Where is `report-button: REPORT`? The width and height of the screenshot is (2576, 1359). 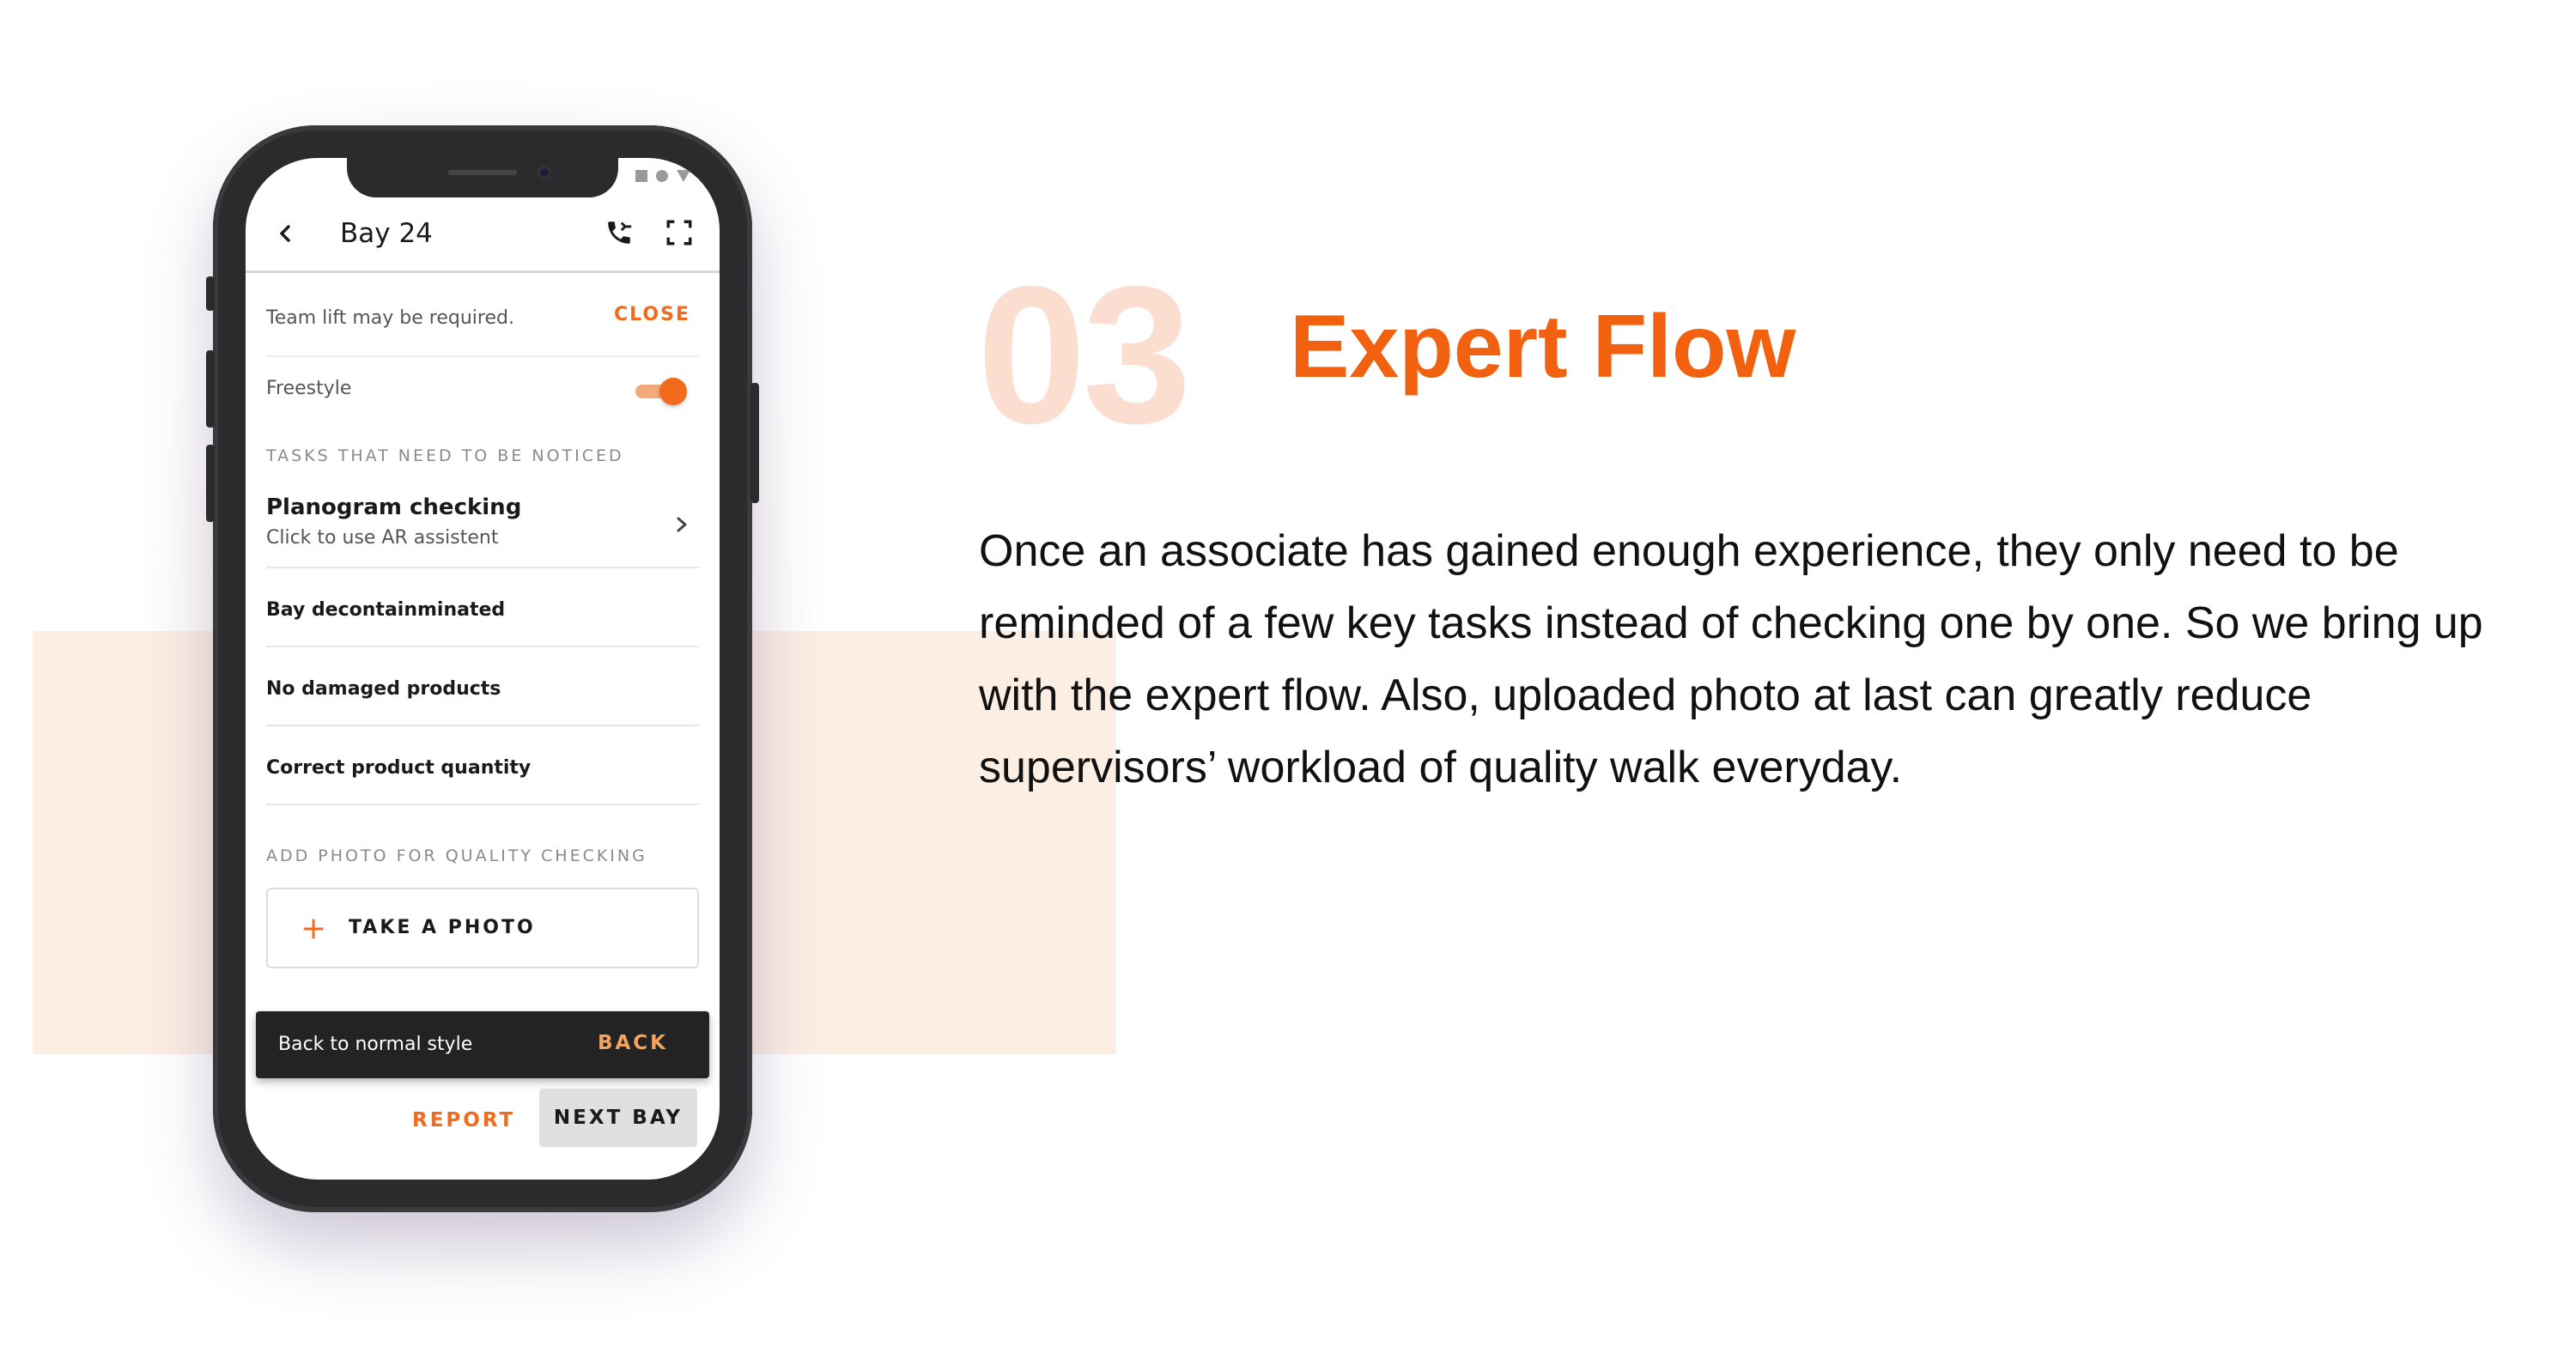 report-button: REPORT is located at coordinates (463, 1120).